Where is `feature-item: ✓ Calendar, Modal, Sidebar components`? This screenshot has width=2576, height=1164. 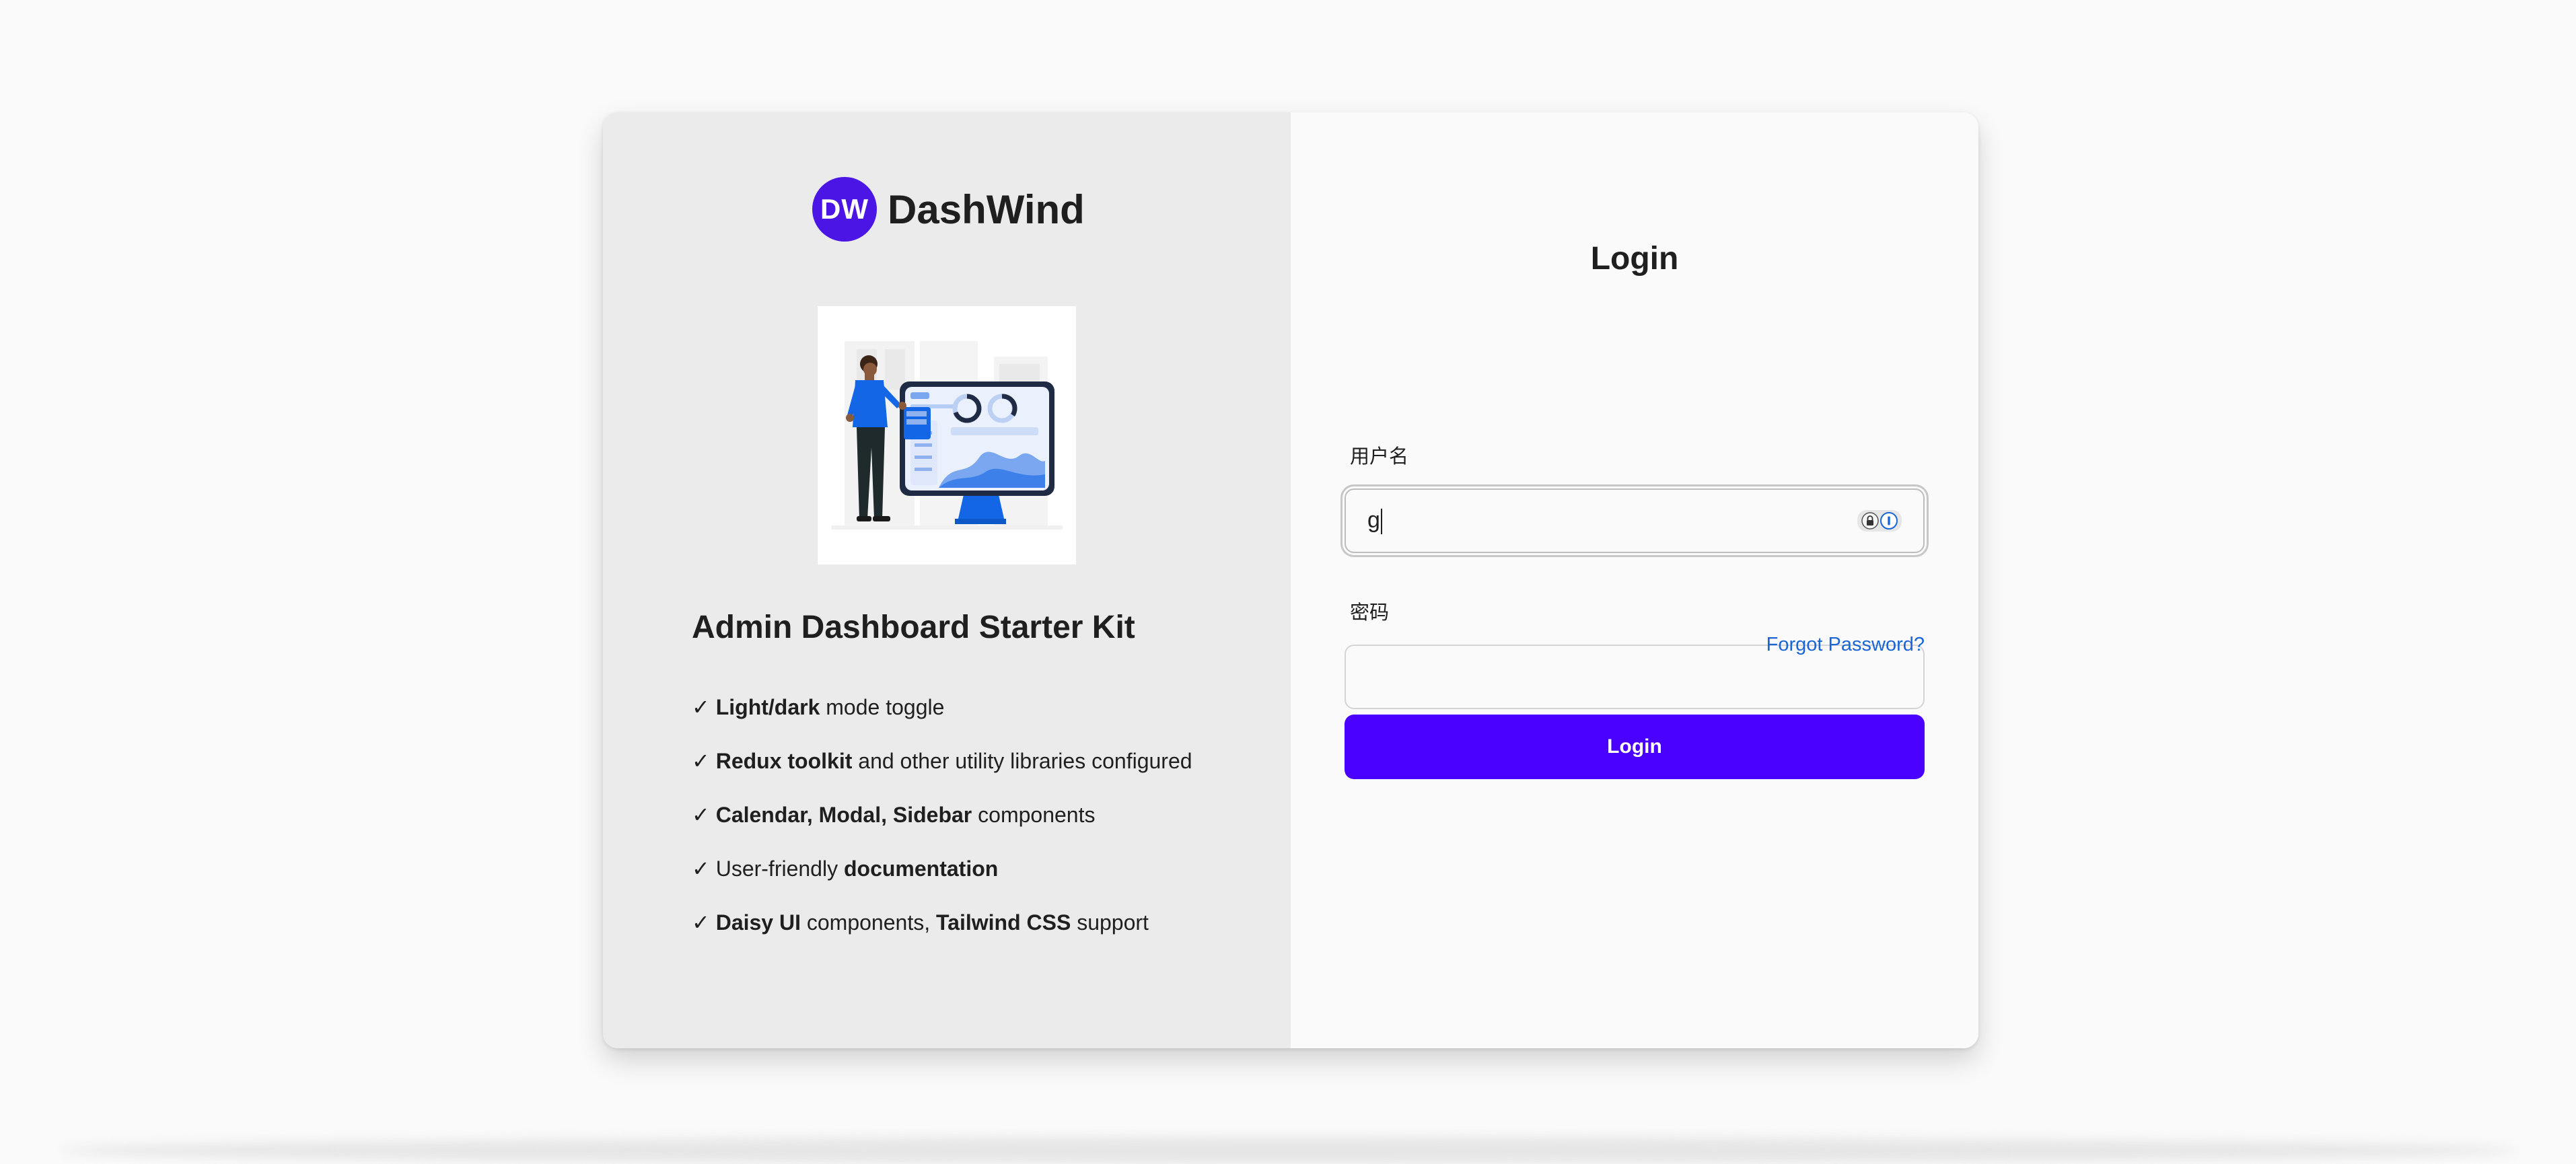 feature-item: ✓ Calendar, Modal, Sidebar components is located at coordinates (894, 815).